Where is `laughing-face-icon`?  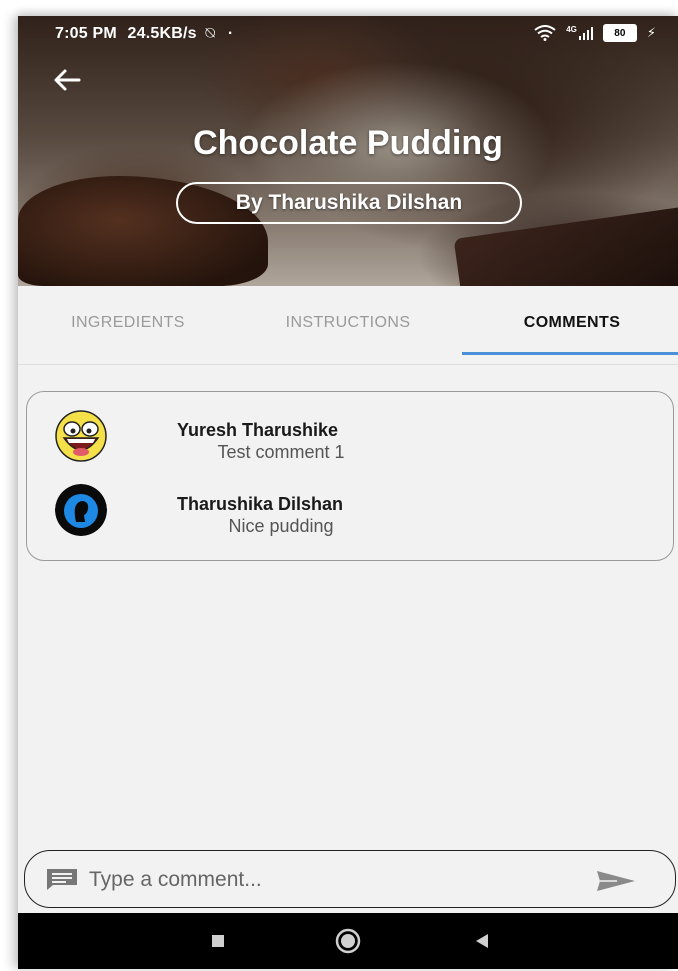 laughing-face-icon is located at coordinates (81, 436).